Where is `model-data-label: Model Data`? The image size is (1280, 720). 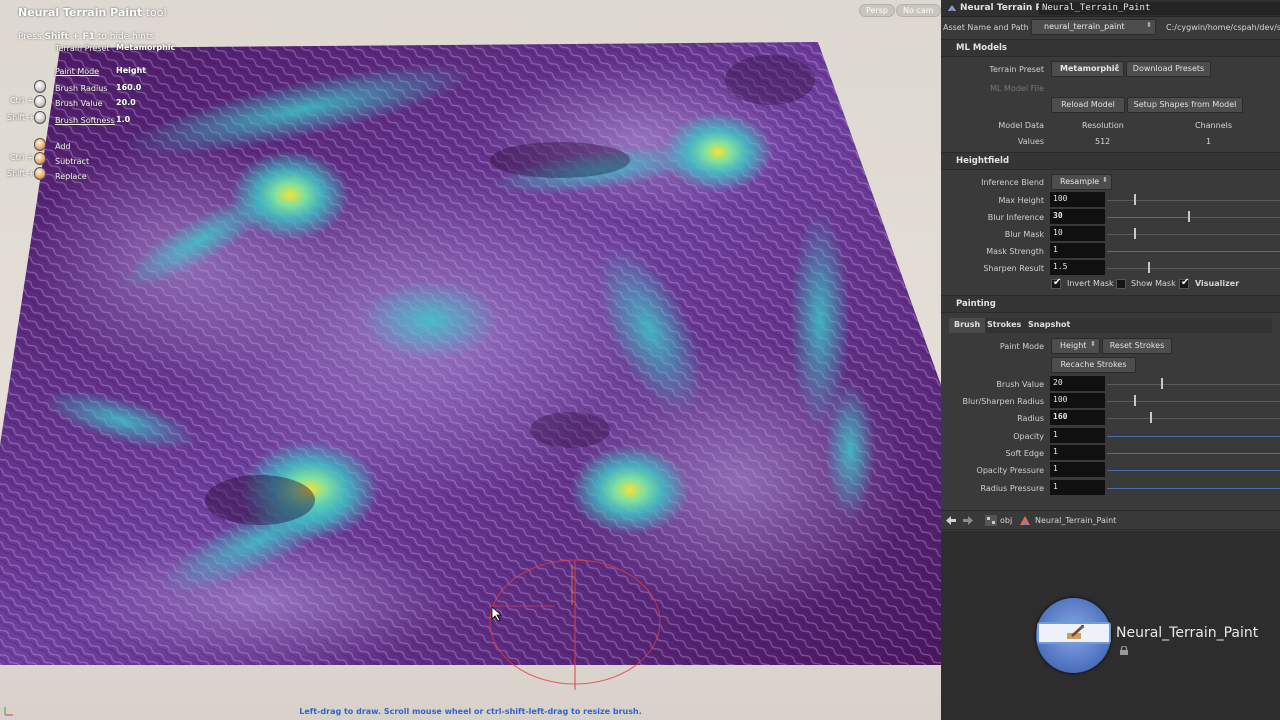
model-data-label: Model Data is located at coordinates (1021, 125).